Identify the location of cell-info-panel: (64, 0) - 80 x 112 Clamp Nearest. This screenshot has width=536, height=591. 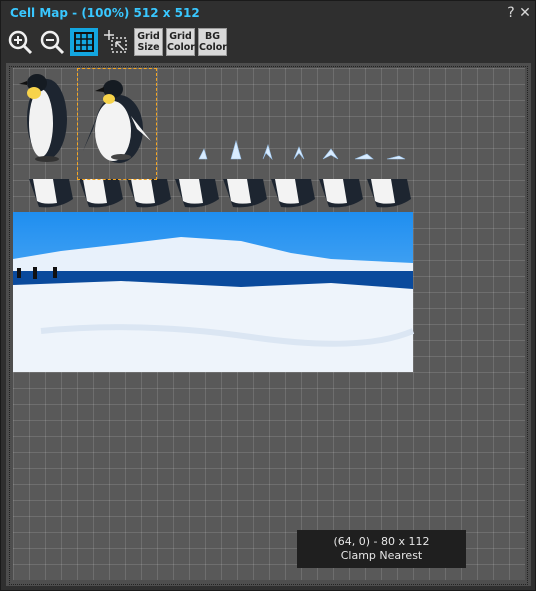
(381, 549).